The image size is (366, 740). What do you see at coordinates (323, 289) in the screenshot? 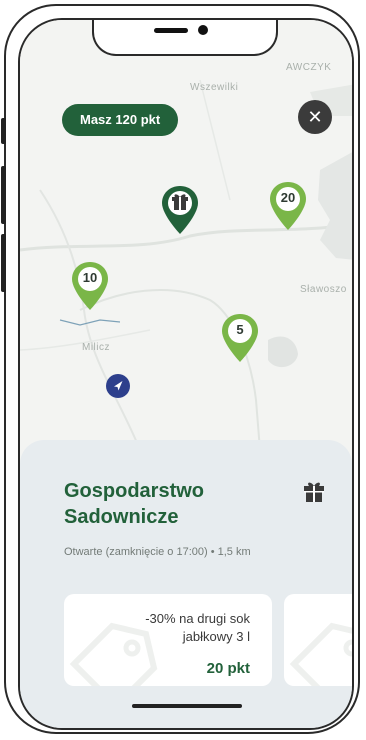
I see `map-label-slawoszowice: Sławoszo` at bounding box center [323, 289].